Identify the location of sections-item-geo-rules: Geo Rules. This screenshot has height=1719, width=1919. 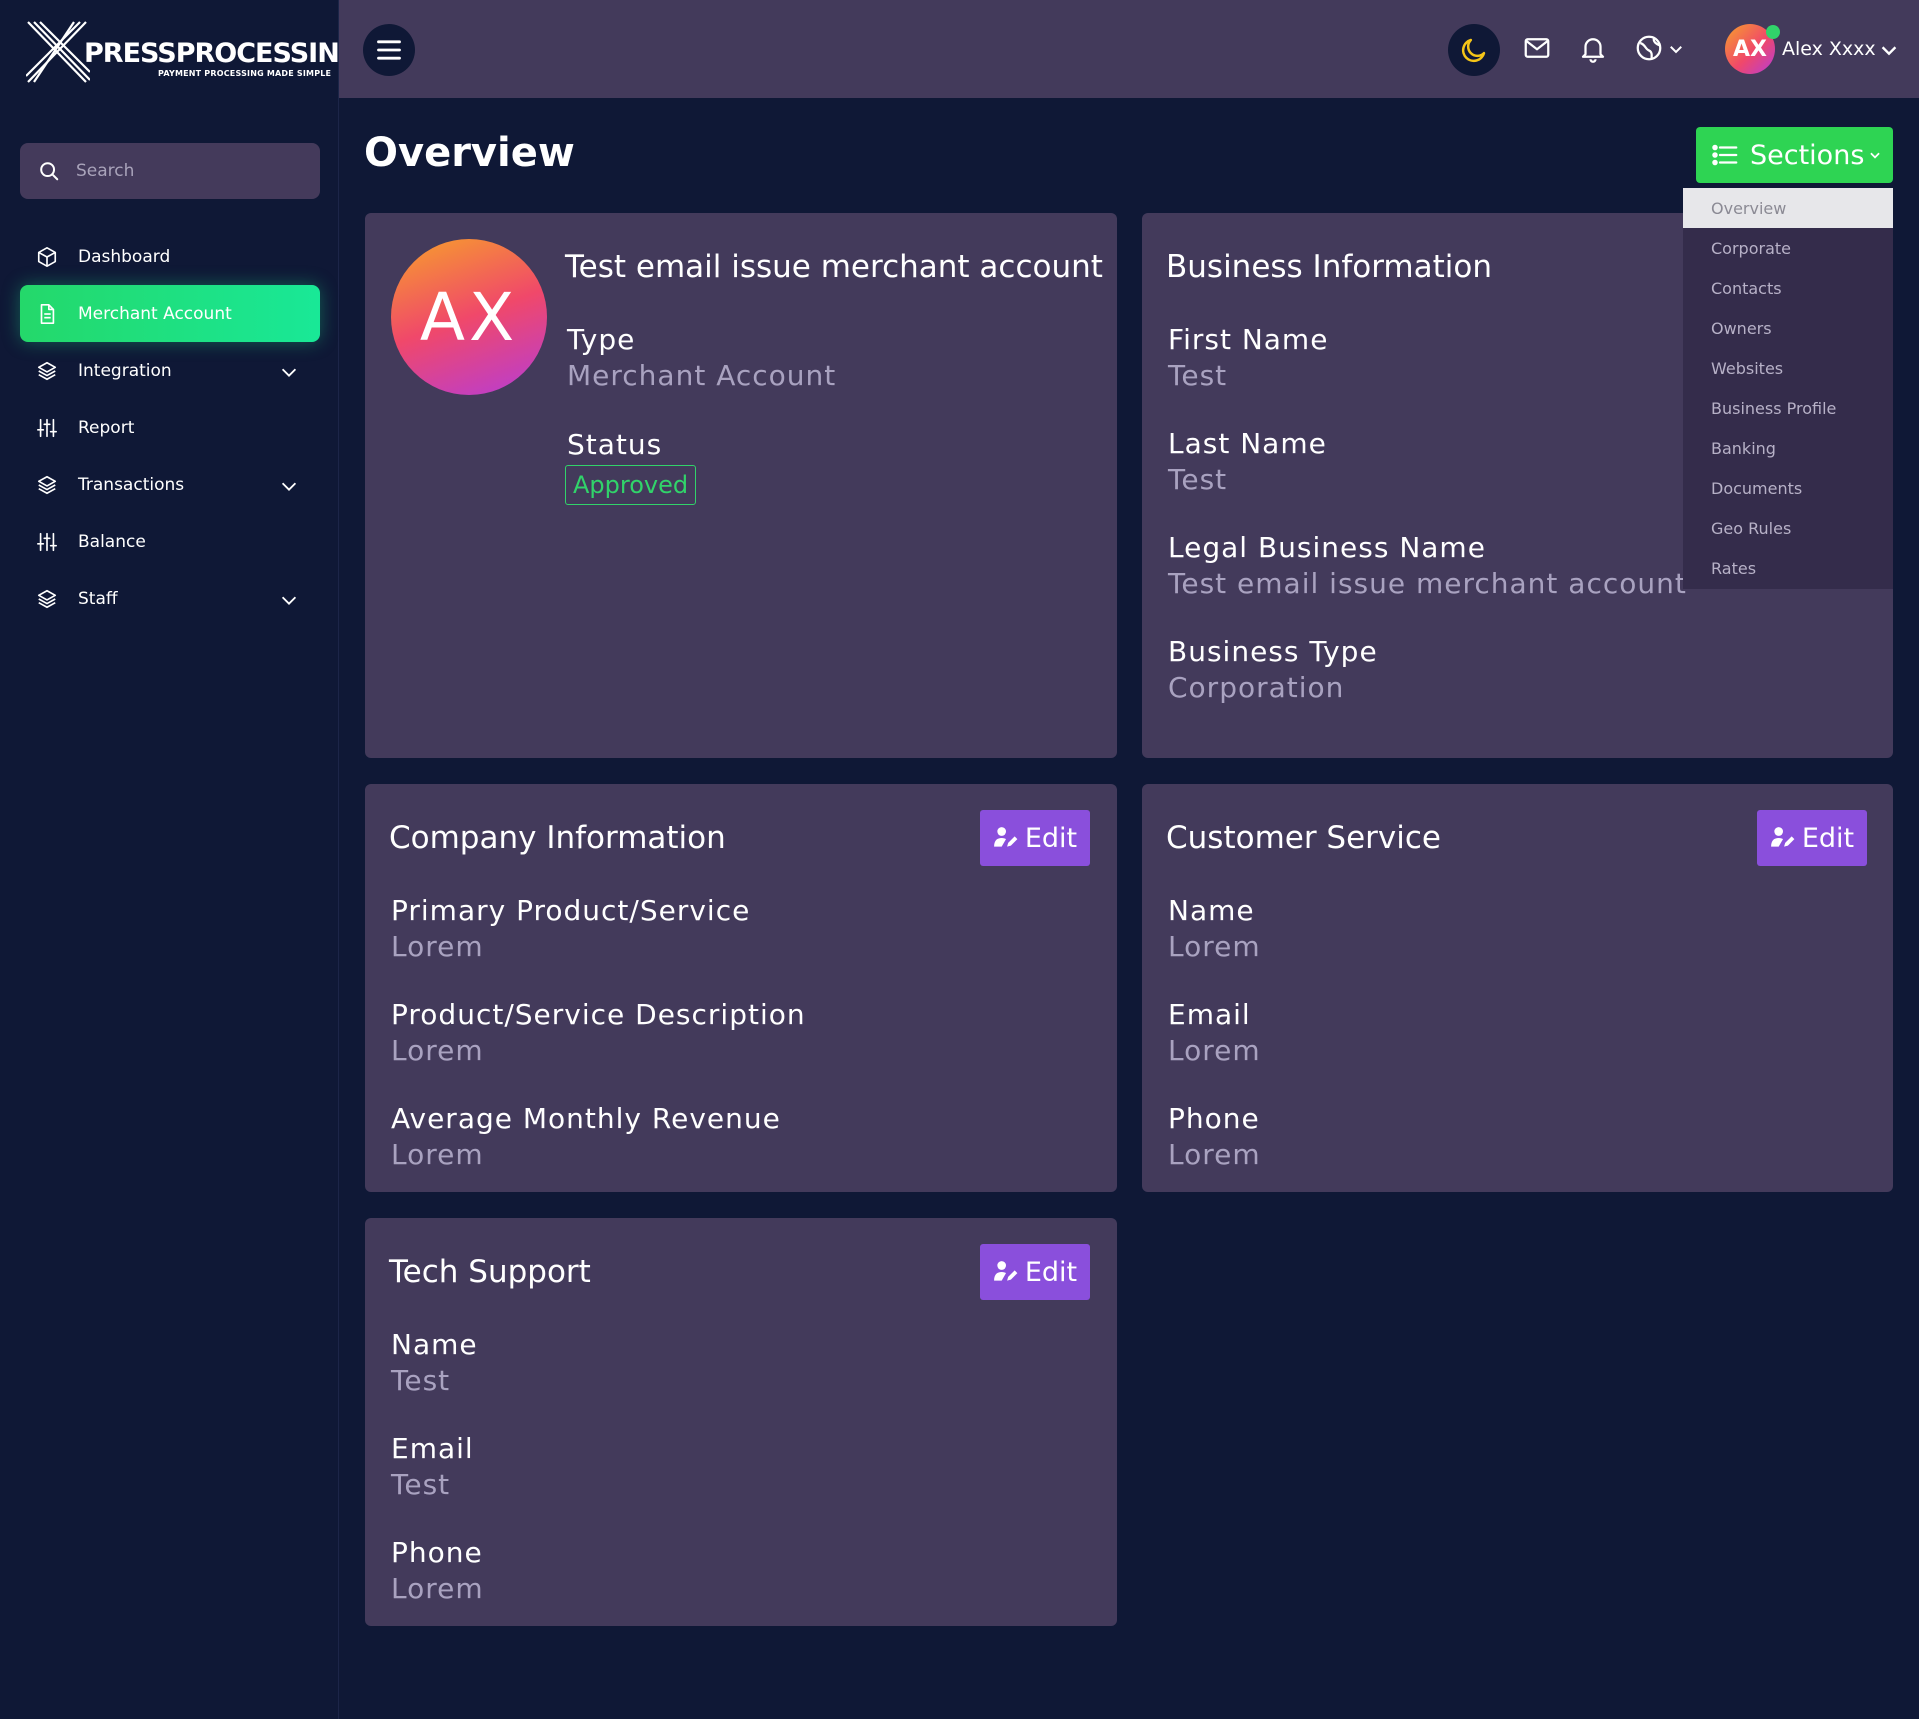
(1788, 528).